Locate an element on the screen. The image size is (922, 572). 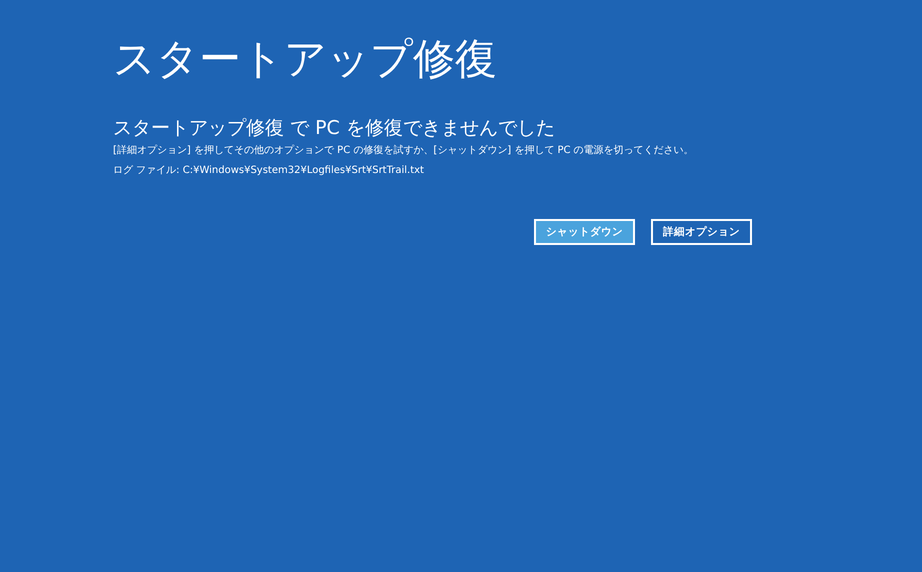
page-title: スタートアップ修復 is located at coordinates (305, 59).